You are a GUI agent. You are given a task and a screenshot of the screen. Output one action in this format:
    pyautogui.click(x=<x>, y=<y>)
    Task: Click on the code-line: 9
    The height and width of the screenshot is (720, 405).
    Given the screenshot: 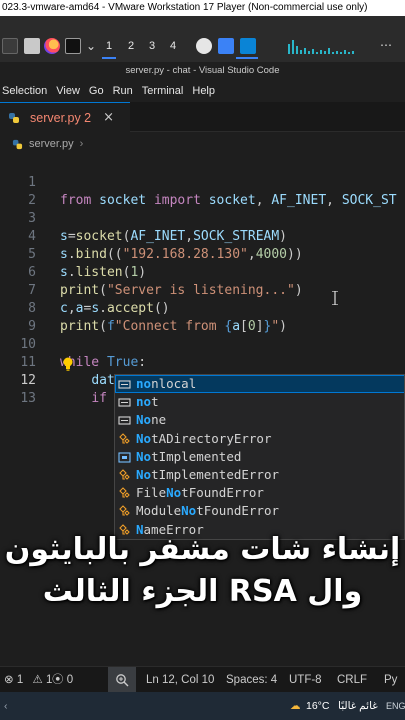 What is the action you would take?
    pyautogui.click(x=202, y=317)
    